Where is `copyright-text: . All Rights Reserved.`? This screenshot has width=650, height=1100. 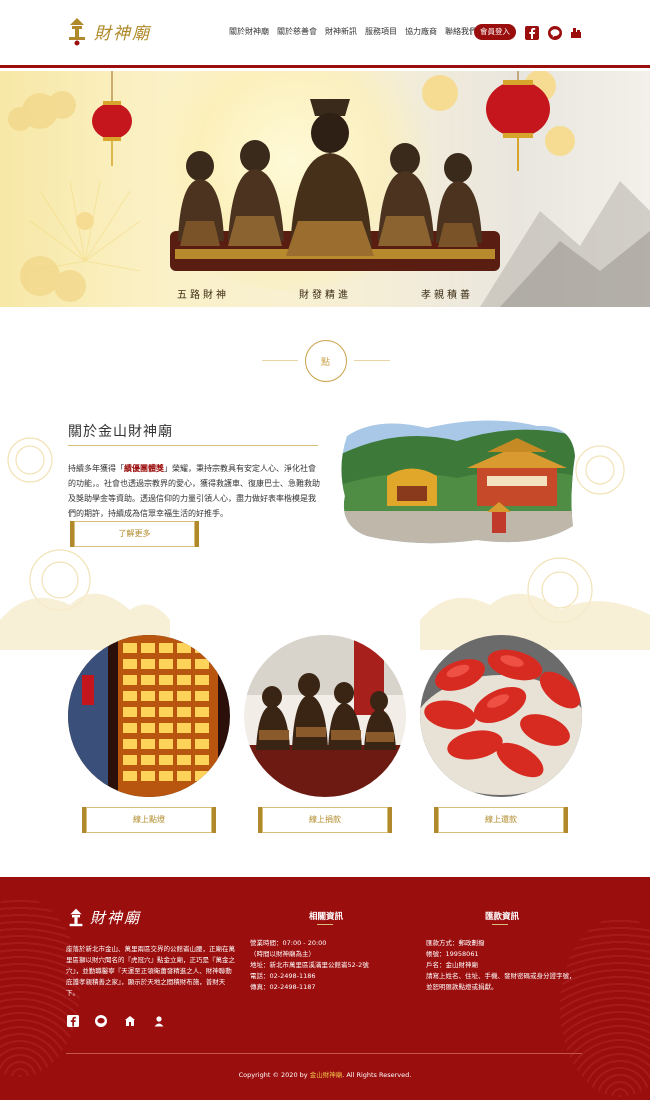 copyright-text: . All Rights Reserved. is located at coordinates (377, 1075).